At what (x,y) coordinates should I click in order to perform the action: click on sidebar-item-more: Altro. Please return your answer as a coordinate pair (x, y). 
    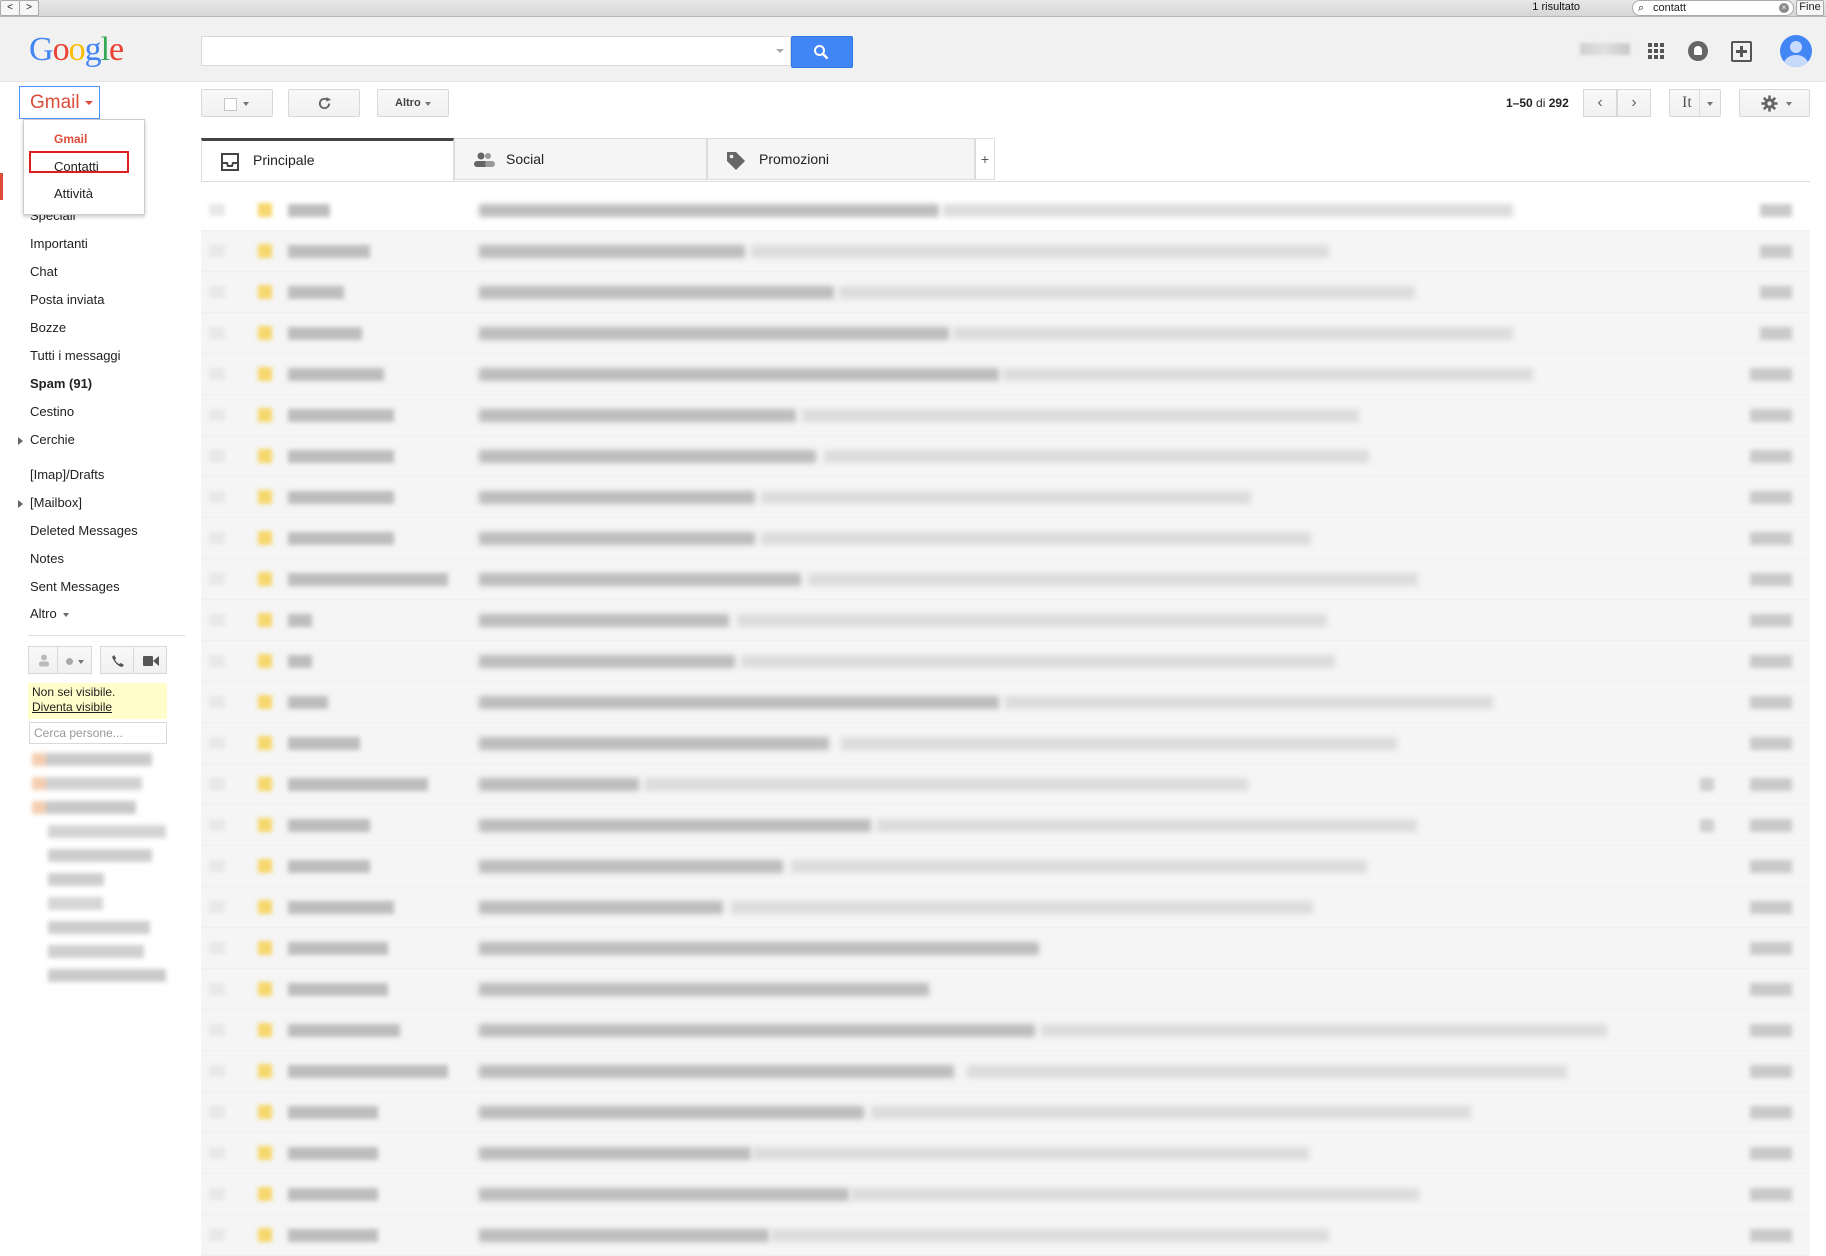
    Looking at the image, I should click on (50, 613).